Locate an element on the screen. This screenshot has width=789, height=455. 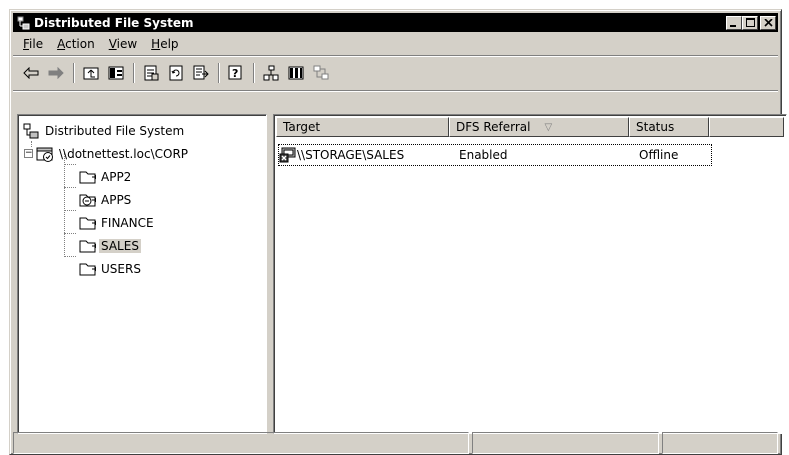
dfs-root-icon is located at coordinates (31, 131).